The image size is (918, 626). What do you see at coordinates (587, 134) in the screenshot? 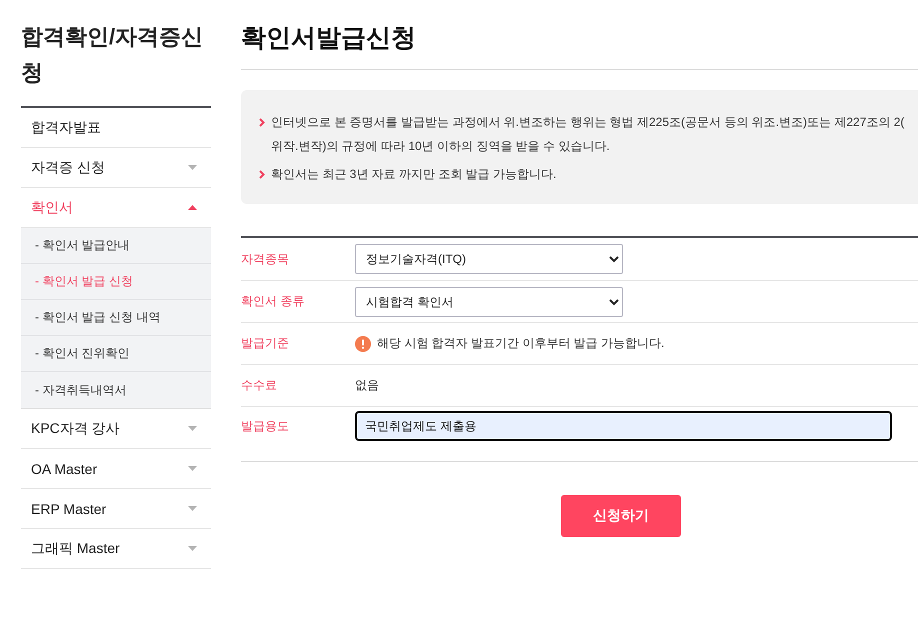
I see `notice-text: 인터넷으로 본 증명서를 발급받는 과정에서 위.변조하는 행위는 형법 제225조(공문서 등의 위조.변조)또는 제227조의 2( 위작.변작)의 규정에 따라 10년 이하의 징역을 받을 수 있습니다.` at bounding box center [587, 134].